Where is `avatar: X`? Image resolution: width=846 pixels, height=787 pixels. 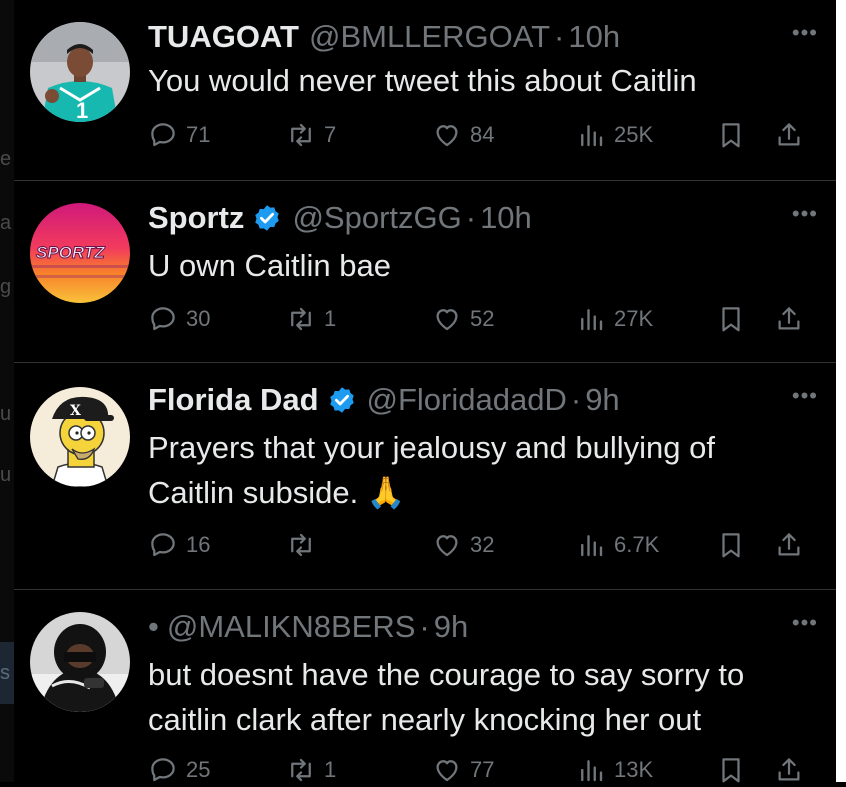
avatar: X is located at coordinates (80, 437).